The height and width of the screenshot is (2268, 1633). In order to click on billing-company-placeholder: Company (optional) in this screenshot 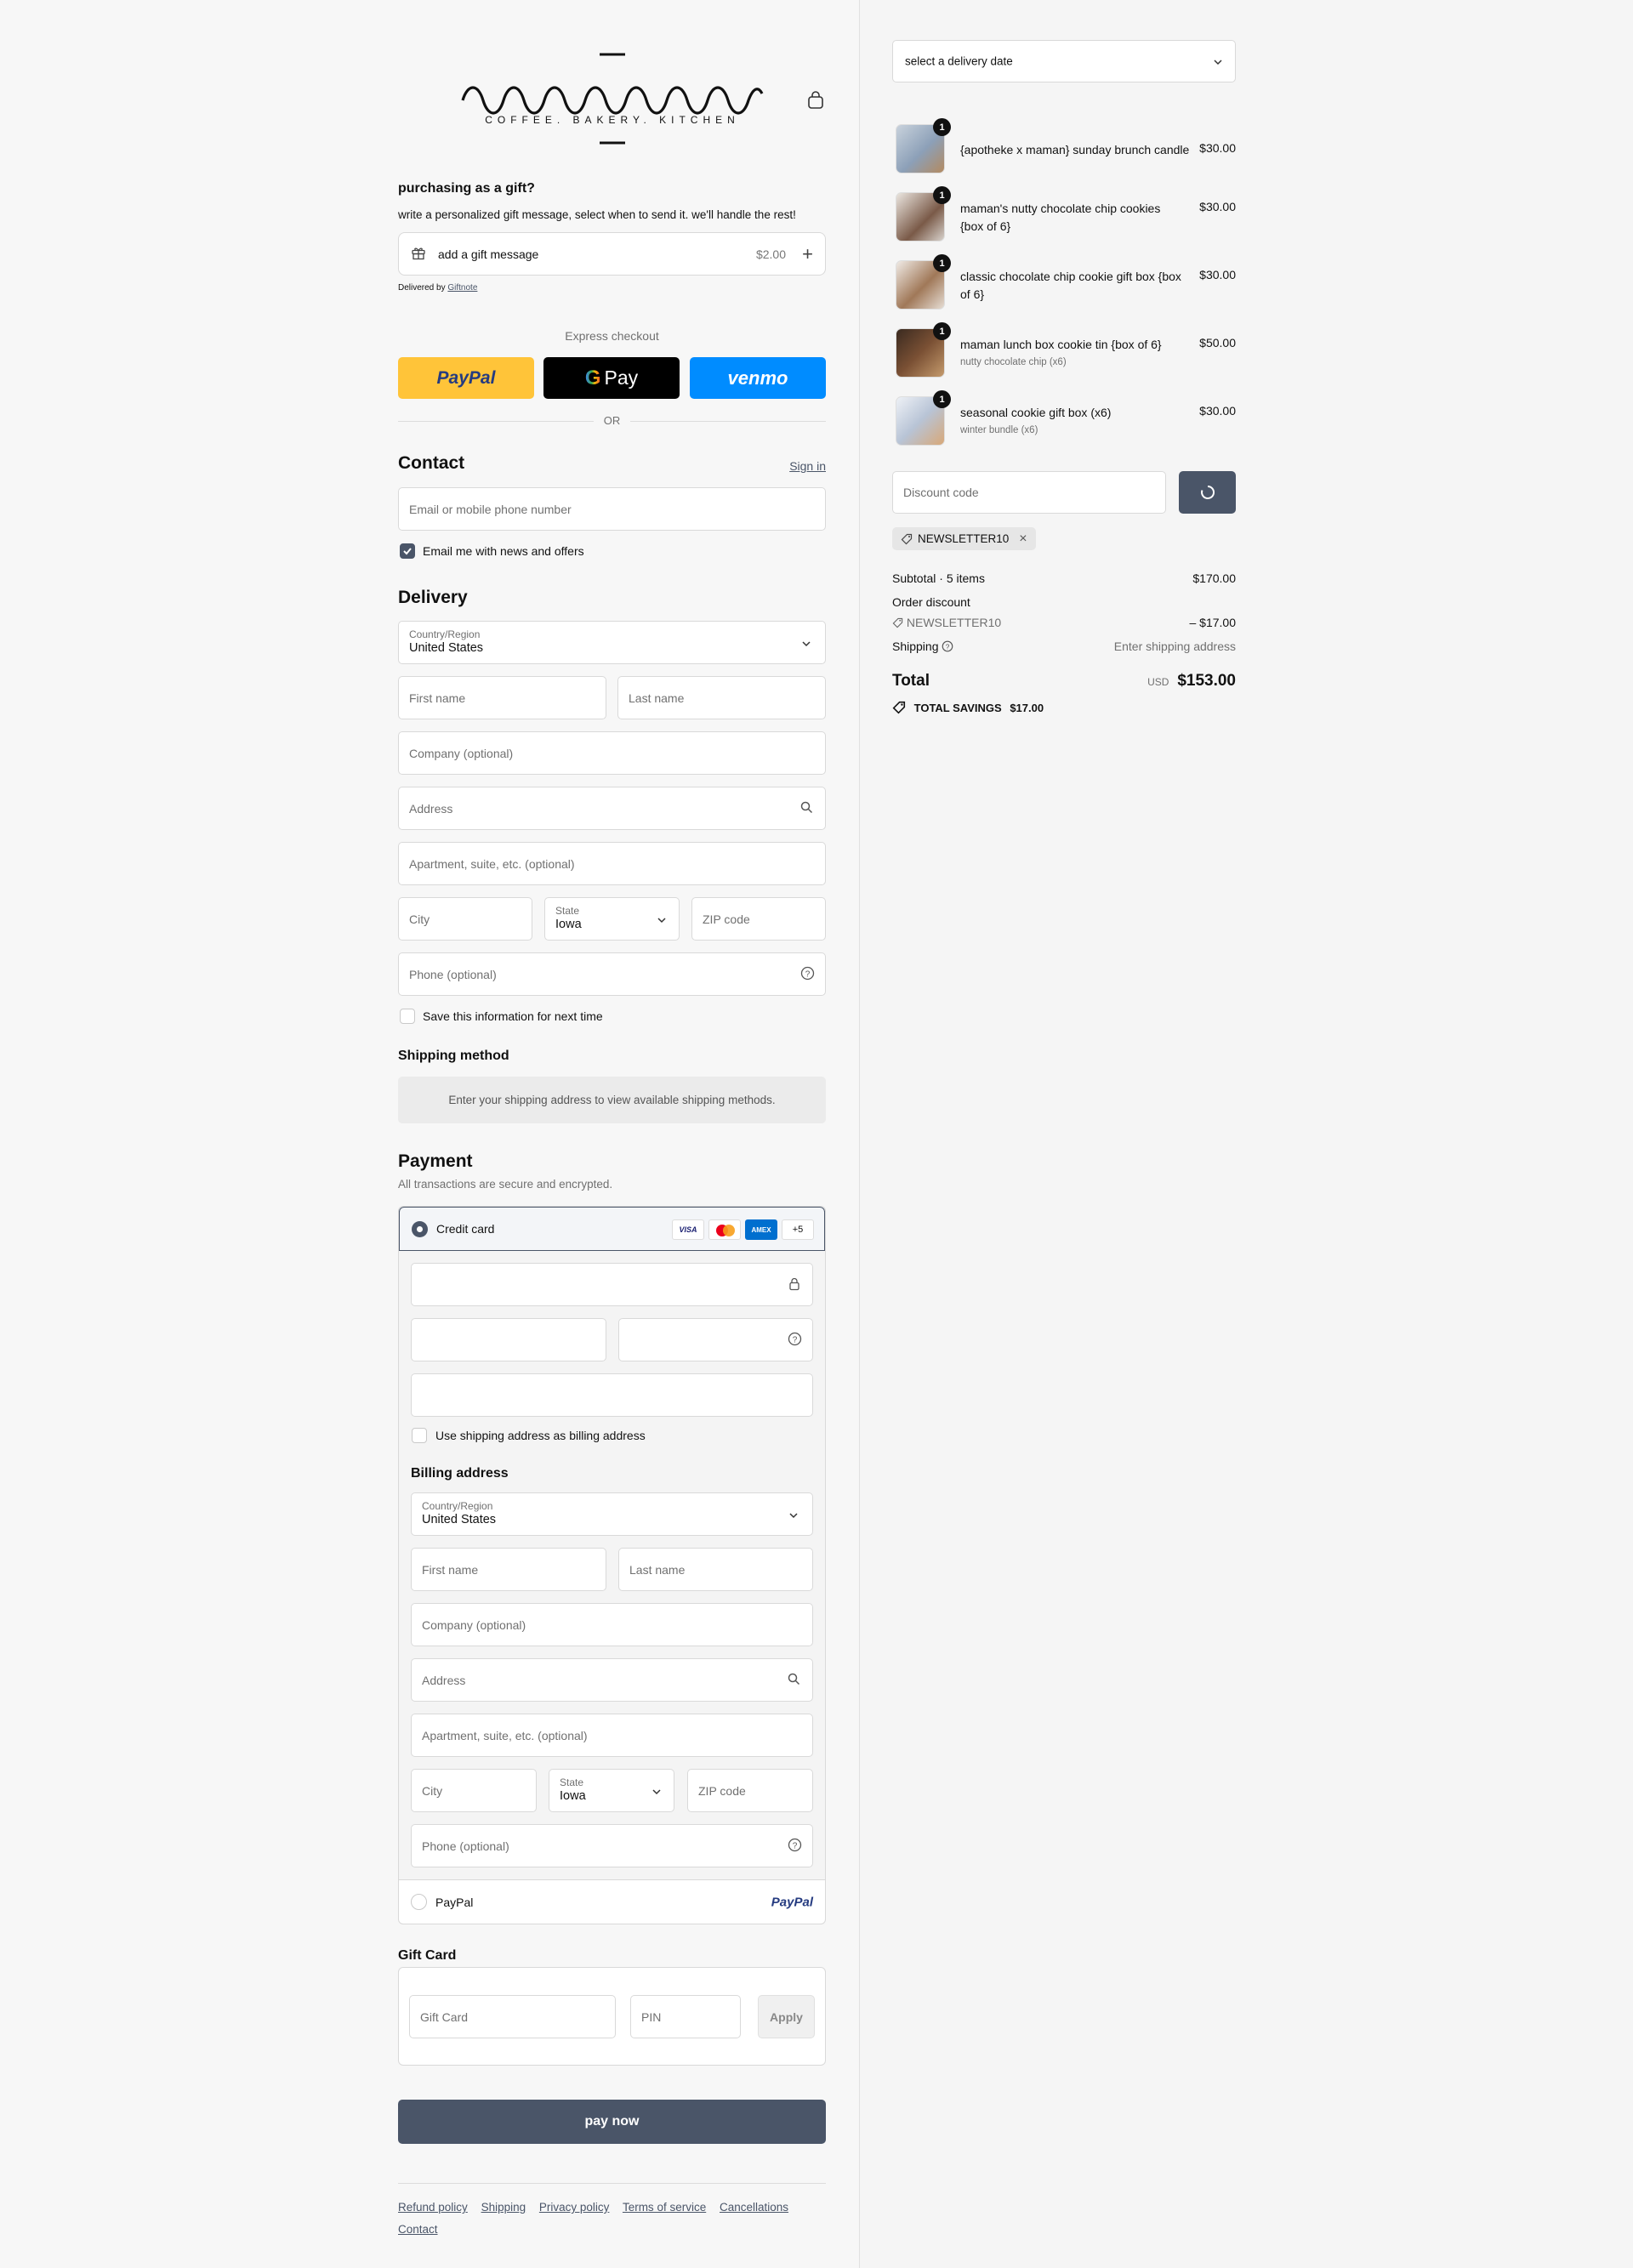, I will do `click(474, 1624)`.